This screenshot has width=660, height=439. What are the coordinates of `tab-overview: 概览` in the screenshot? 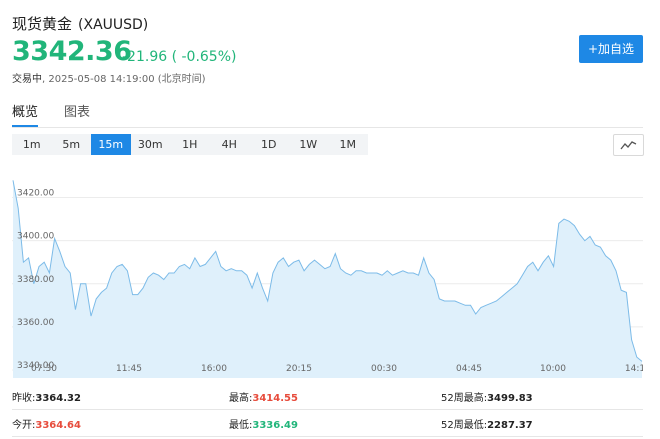 It's located at (25, 110).